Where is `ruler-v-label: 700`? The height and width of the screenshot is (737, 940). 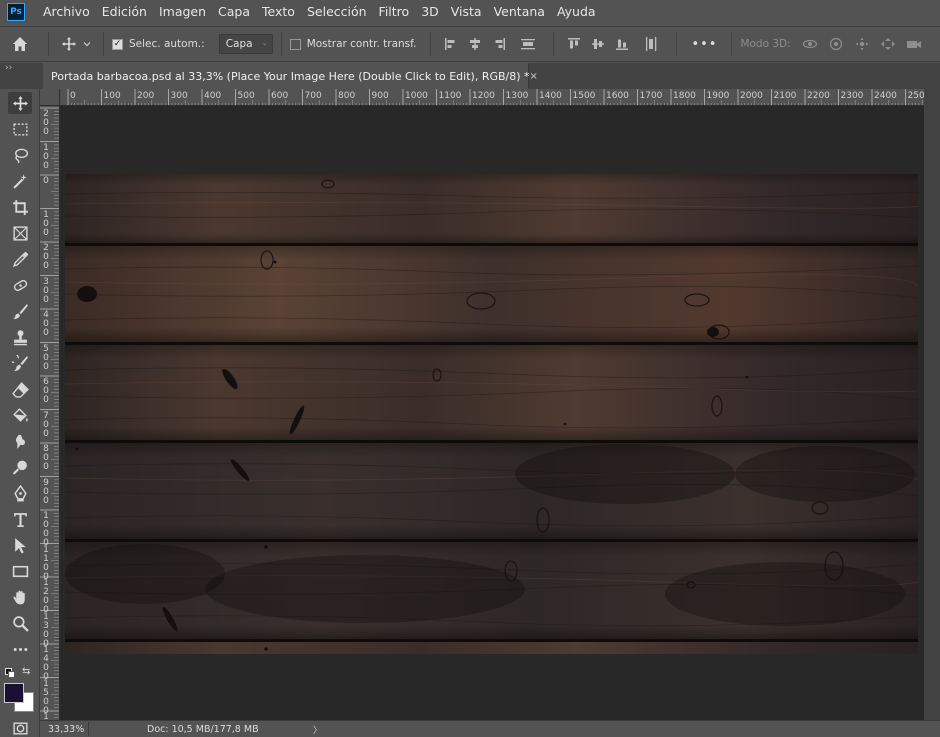 ruler-v-label: 700 is located at coordinates (46, 424).